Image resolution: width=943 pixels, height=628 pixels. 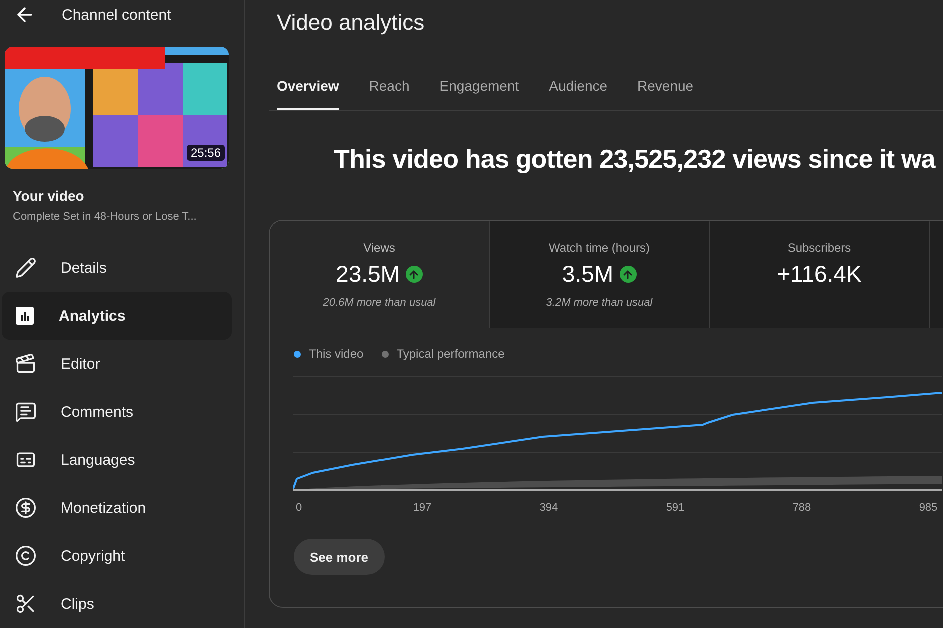 I want to click on video-label: Your video, so click(x=49, y=196).